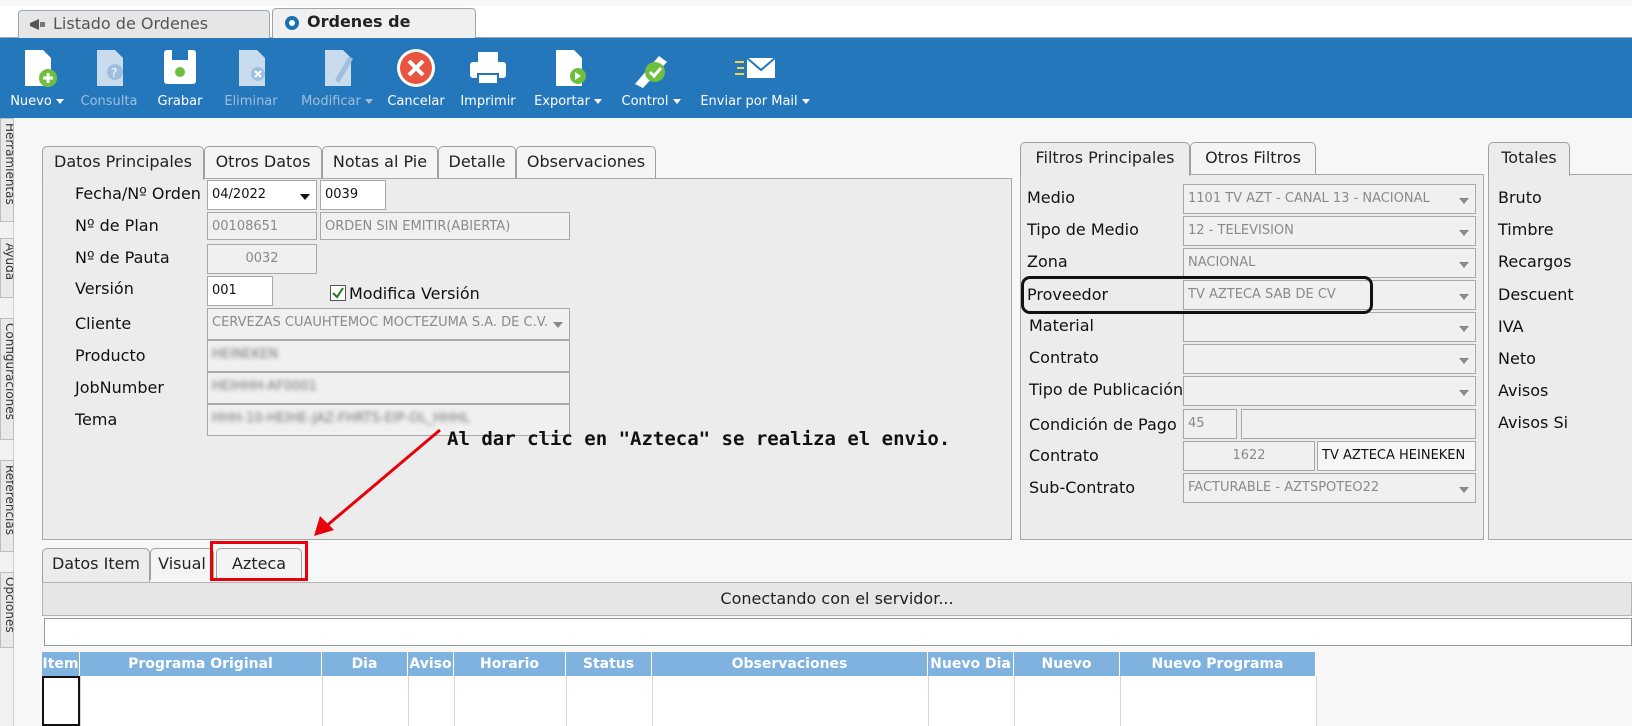  Describe the element at coordinates (1329, 327) in the screenshot. I see `material-select` at that location.